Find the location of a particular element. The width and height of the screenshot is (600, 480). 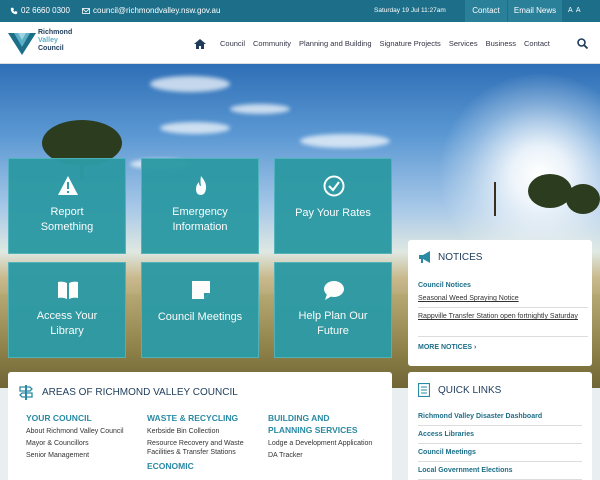

email-address: council@richmondvalley.nsw.gov.au is located at coordinates (157, 10).